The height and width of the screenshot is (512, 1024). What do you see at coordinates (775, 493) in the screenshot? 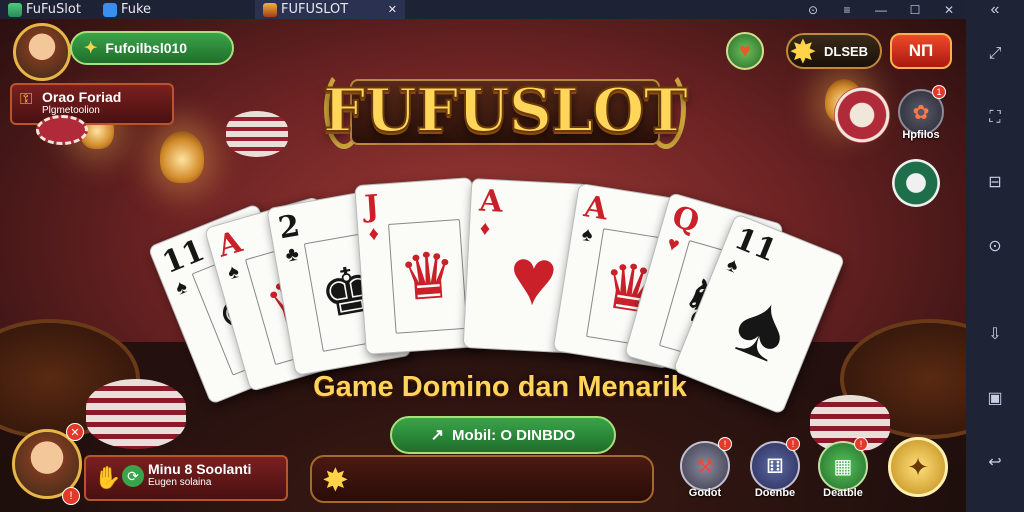
I see `doenbe-label: Doenbe` at bounding box center [775, 493].